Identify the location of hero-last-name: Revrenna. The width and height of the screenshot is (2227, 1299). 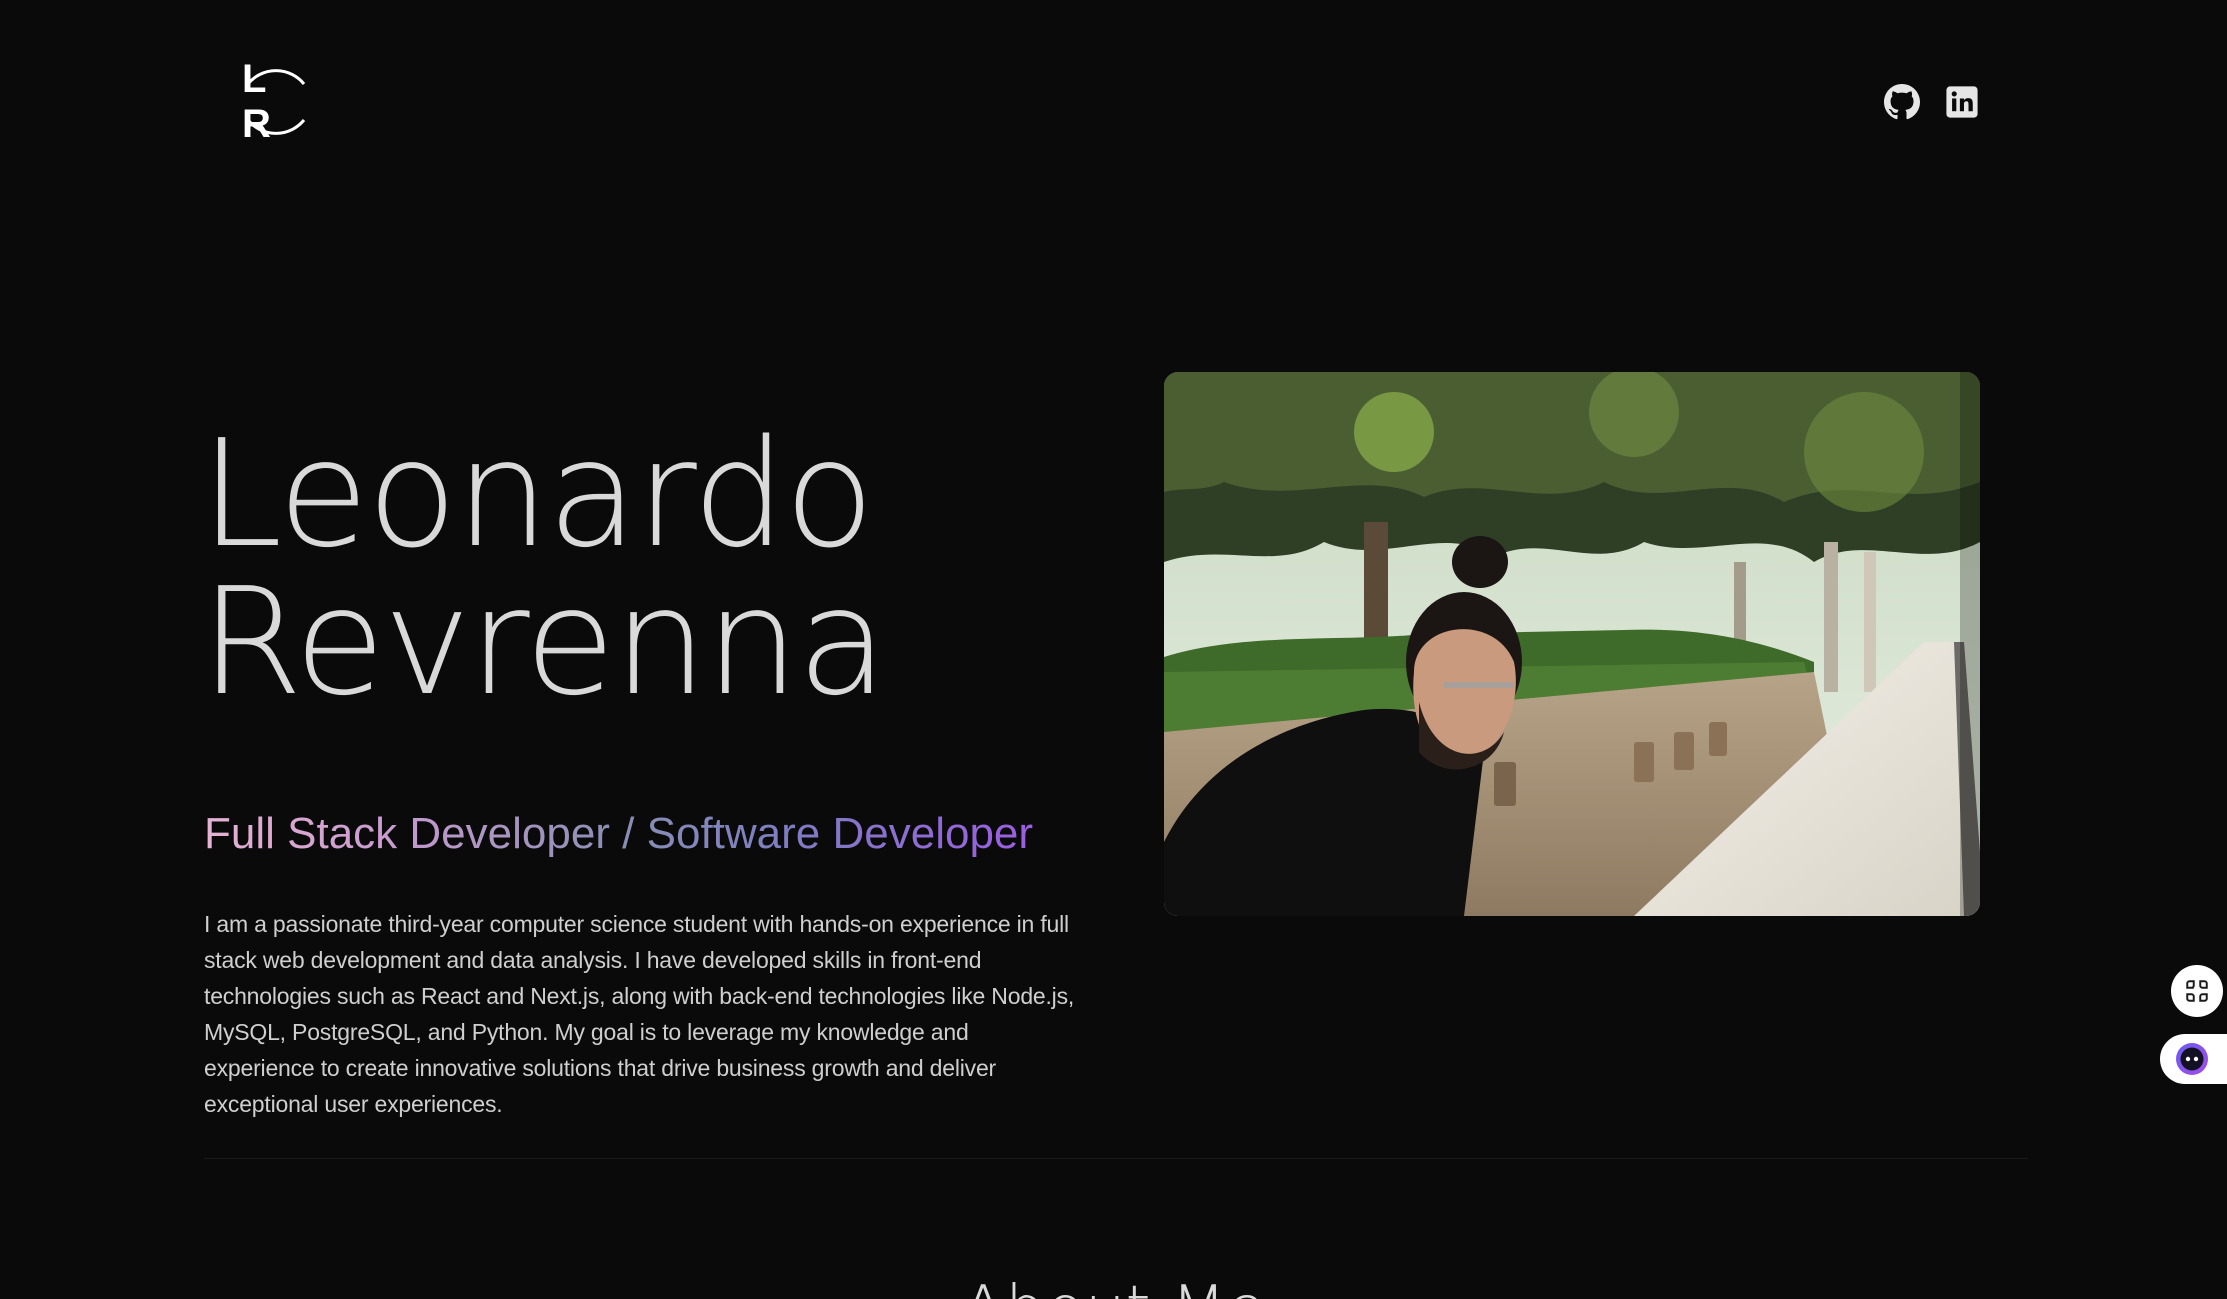
(544, 642).